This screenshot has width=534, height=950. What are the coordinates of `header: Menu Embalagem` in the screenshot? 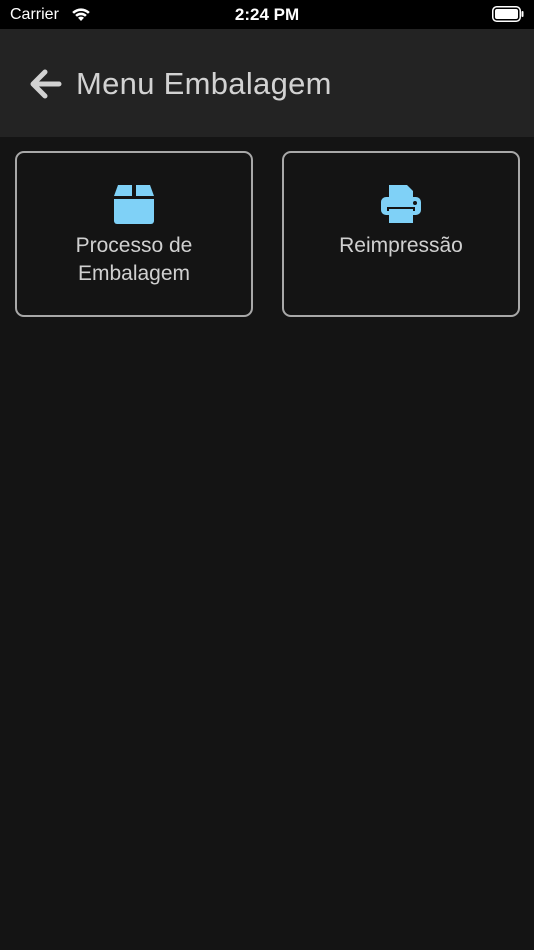 It's located at (267, 83).